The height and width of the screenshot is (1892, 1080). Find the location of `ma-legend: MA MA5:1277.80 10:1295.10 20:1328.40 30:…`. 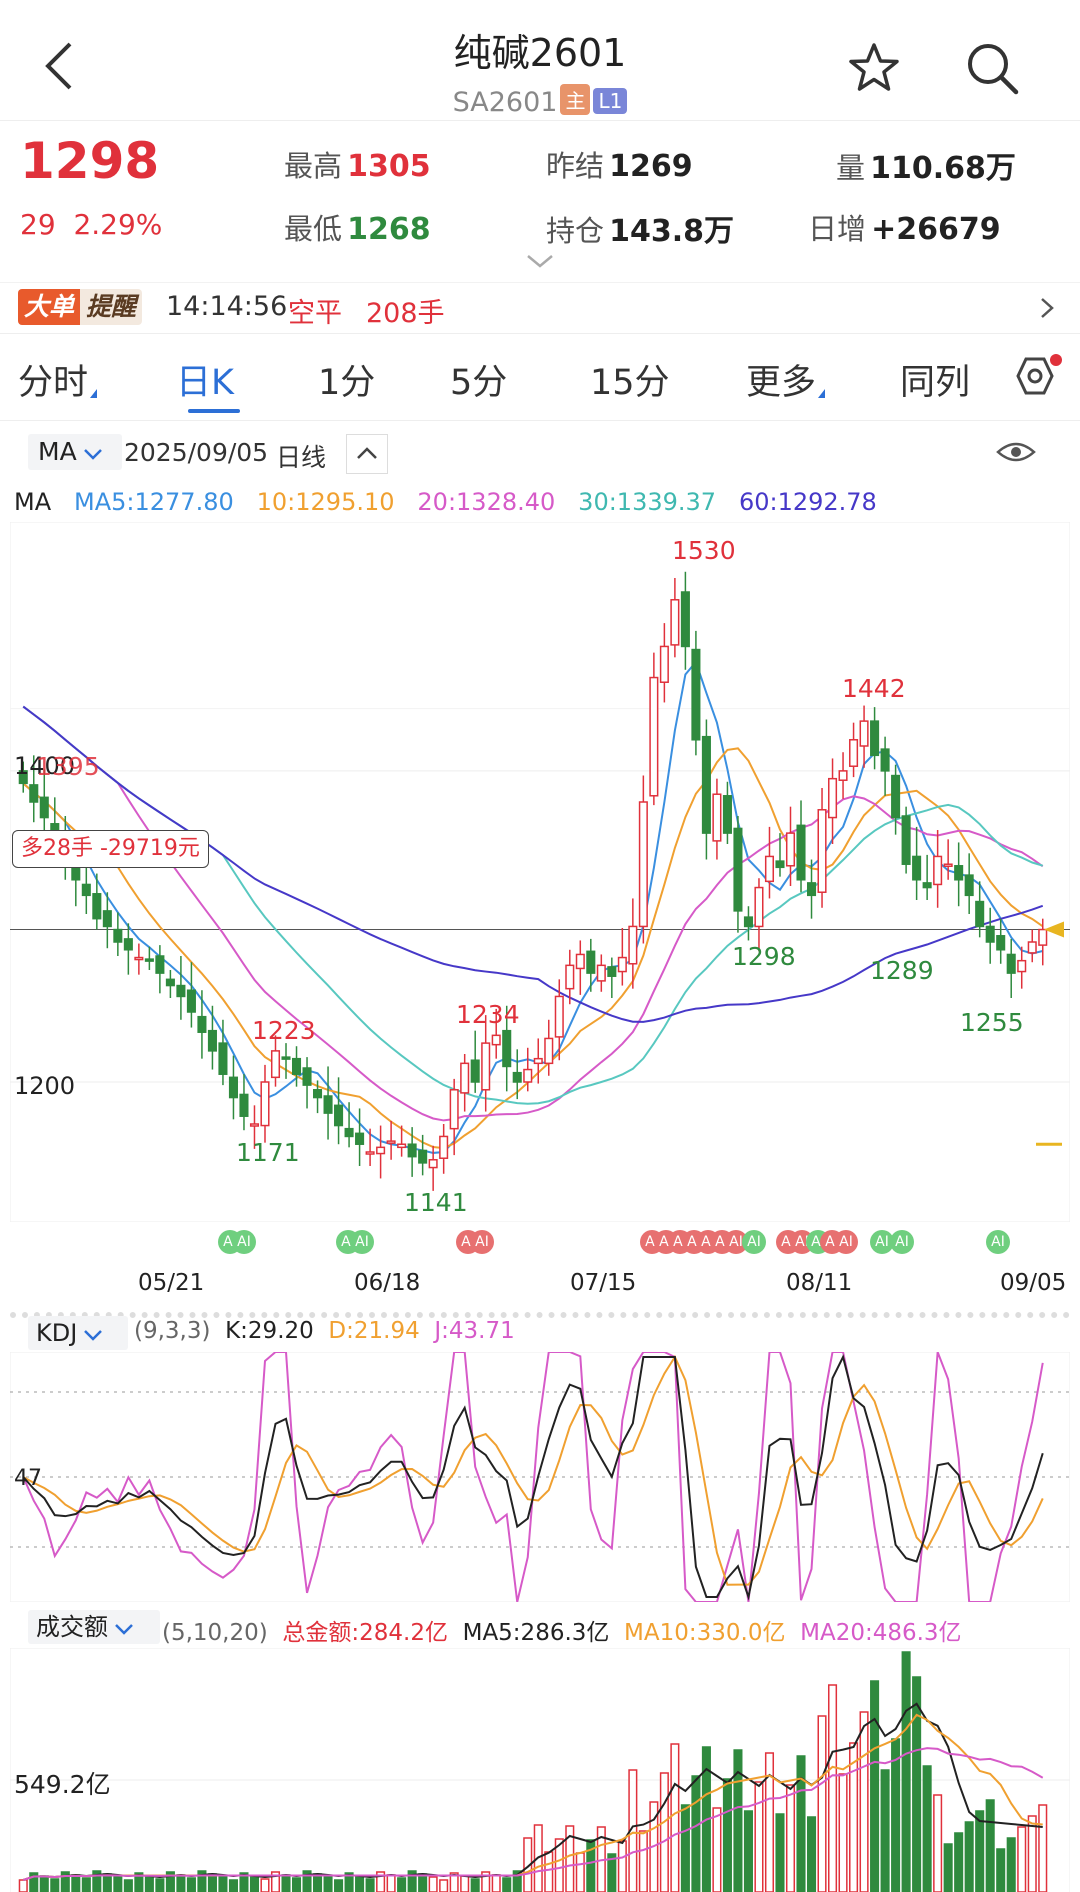

ma-legend: MA MA5:1277.80 10:1295.10 20:1328.40 30:… is located at coordinates (445, 502).